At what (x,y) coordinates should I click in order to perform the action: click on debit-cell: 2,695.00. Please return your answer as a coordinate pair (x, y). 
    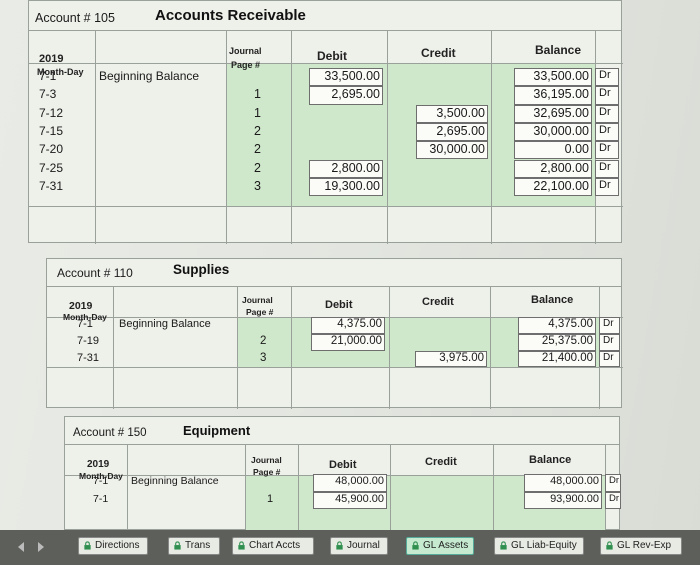
    Looking at the image, I should click on (346, 95).